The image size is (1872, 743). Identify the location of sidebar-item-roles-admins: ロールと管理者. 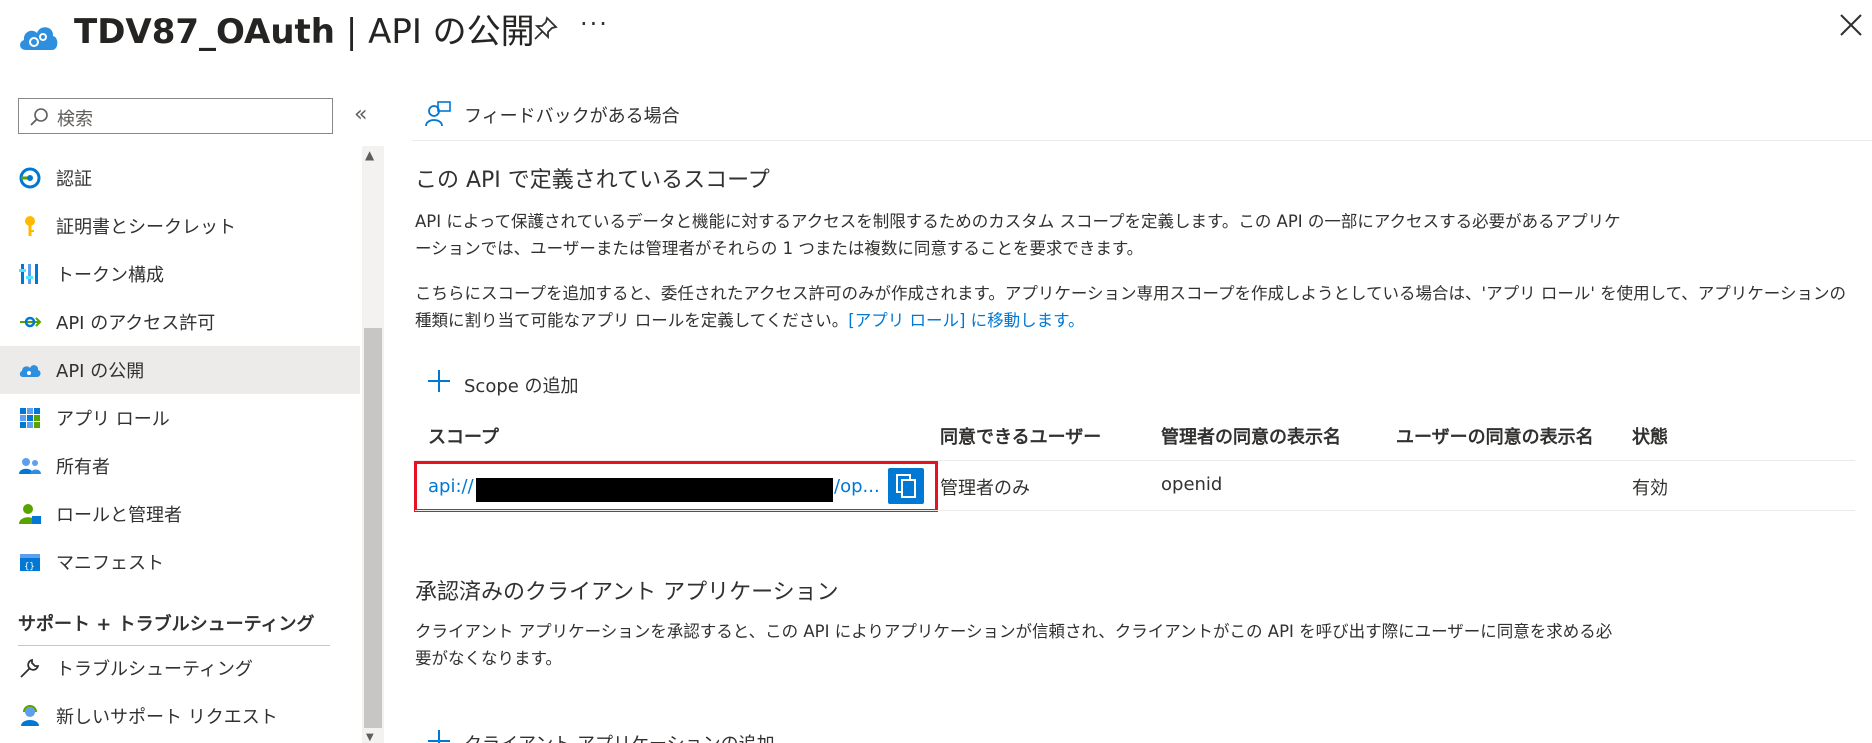
(180, 514).